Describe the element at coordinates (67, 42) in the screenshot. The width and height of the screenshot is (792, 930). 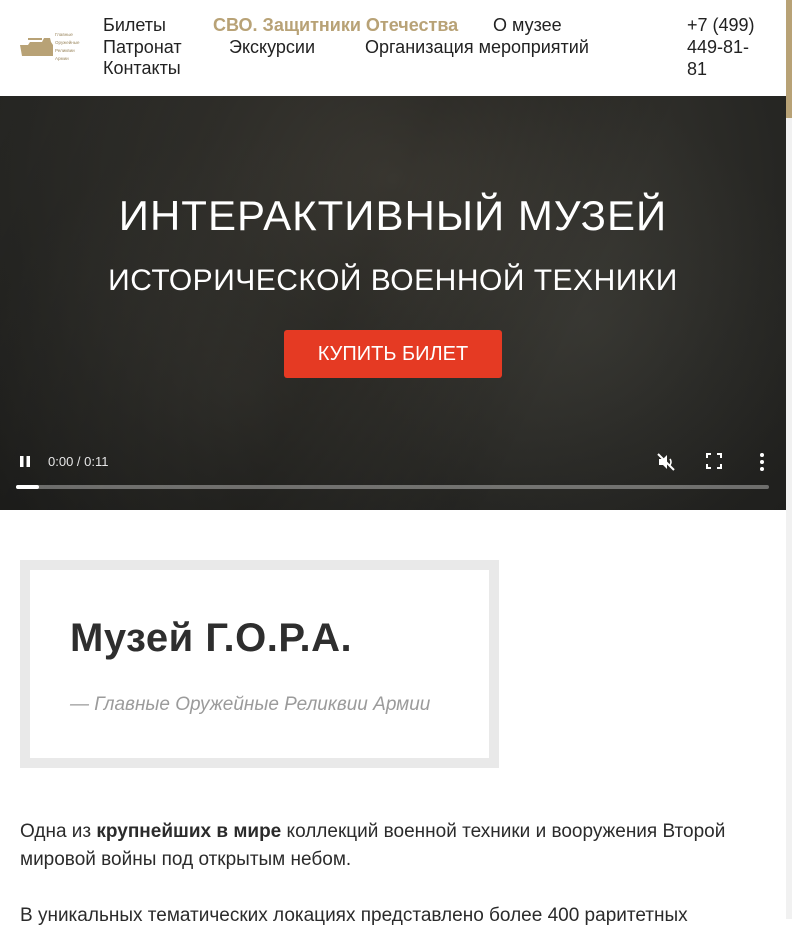
I see `svg-text: Оружейные` at that location.